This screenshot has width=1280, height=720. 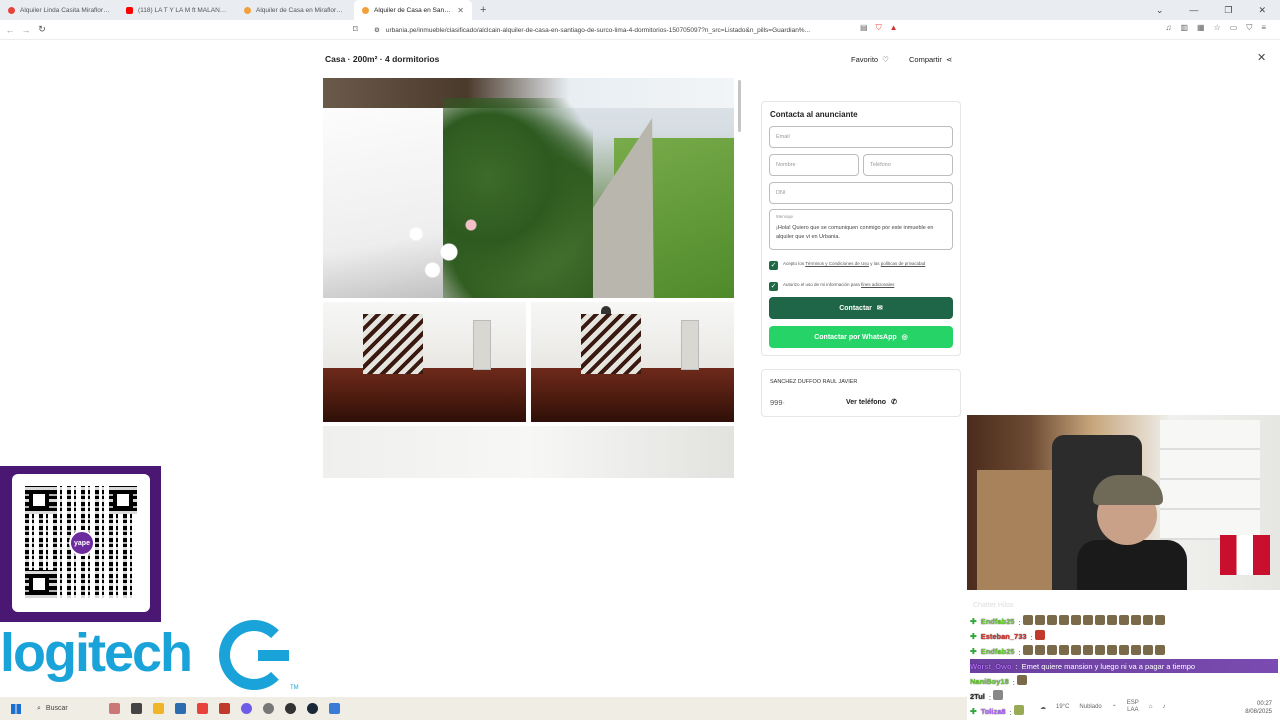 What do you see at coordinates (460, 10) in the screenshot?
I see `tab-close-icon: ✕` at bounding box center [460, 10].